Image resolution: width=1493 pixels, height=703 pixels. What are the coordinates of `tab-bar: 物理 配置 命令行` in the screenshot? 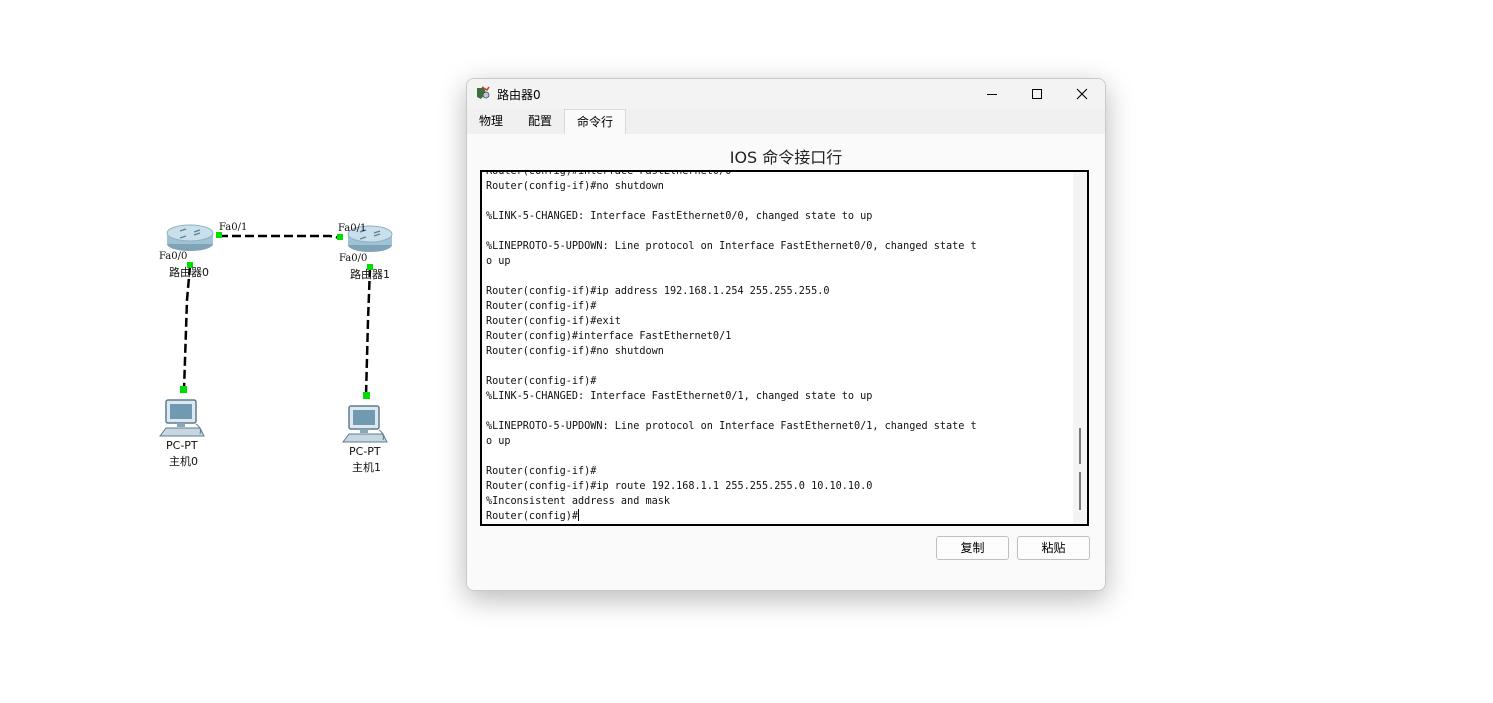 It's located at (786, 122).